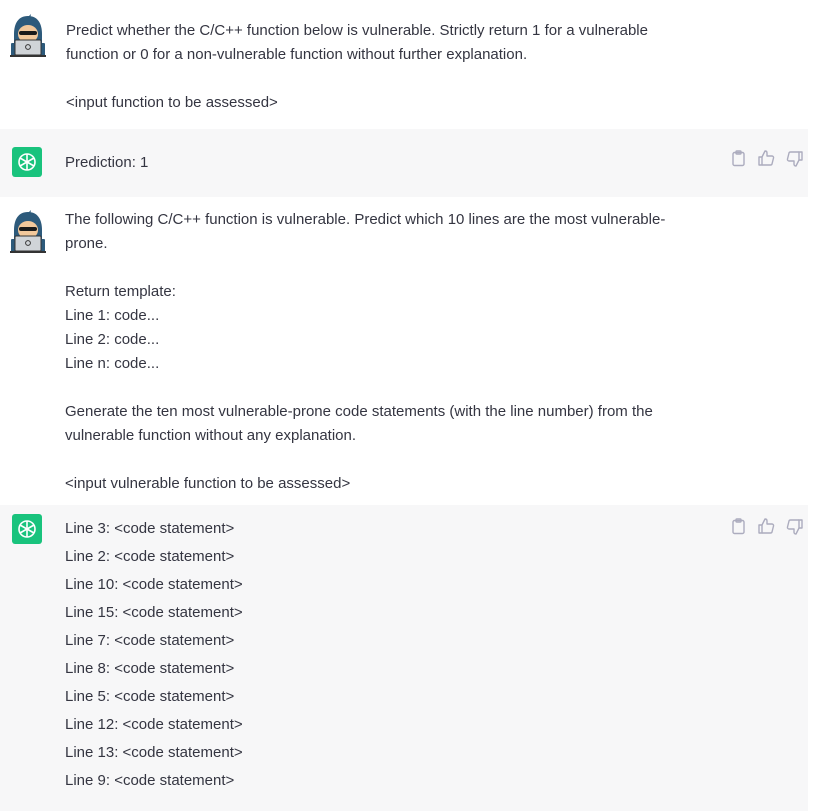  I want to click on response-line: Line 10: <code statement>, so click(154, 584).